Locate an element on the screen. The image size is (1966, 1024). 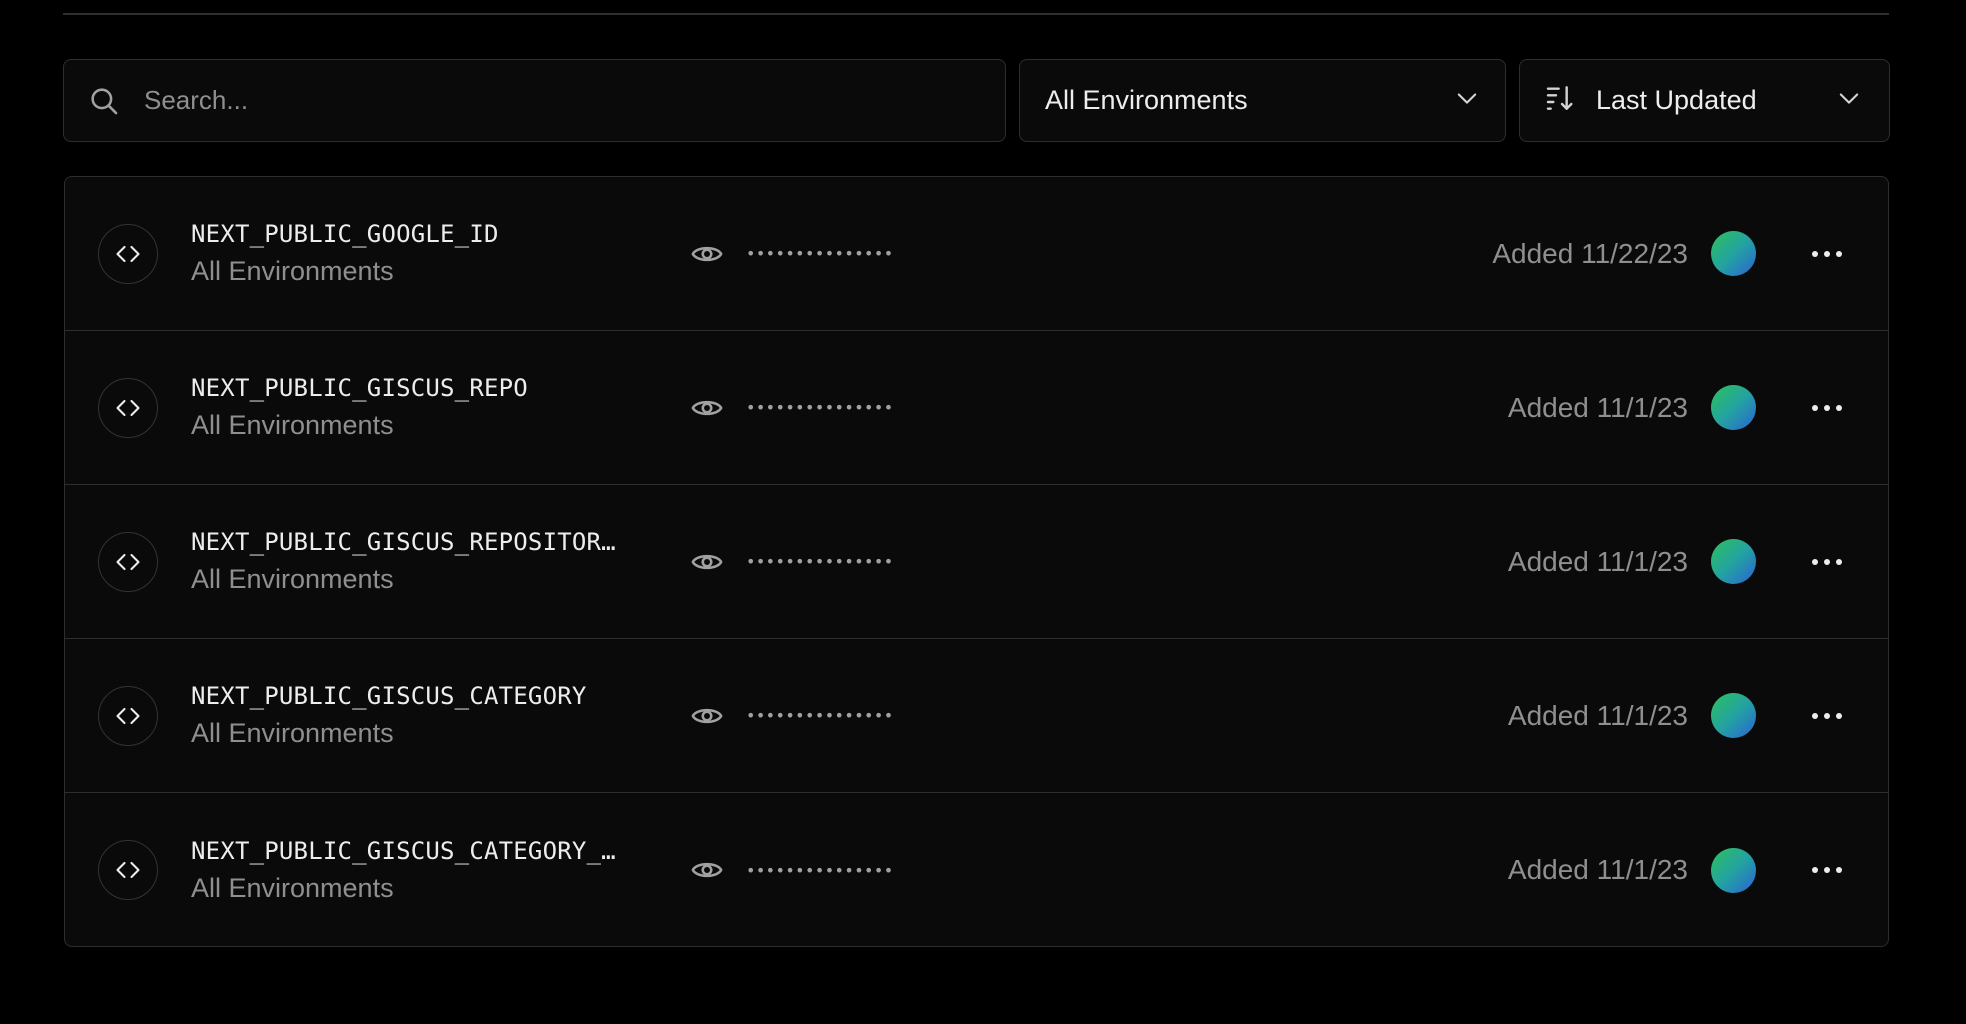
environment-select-label: All Environments is located at coordinates (1146, 100).